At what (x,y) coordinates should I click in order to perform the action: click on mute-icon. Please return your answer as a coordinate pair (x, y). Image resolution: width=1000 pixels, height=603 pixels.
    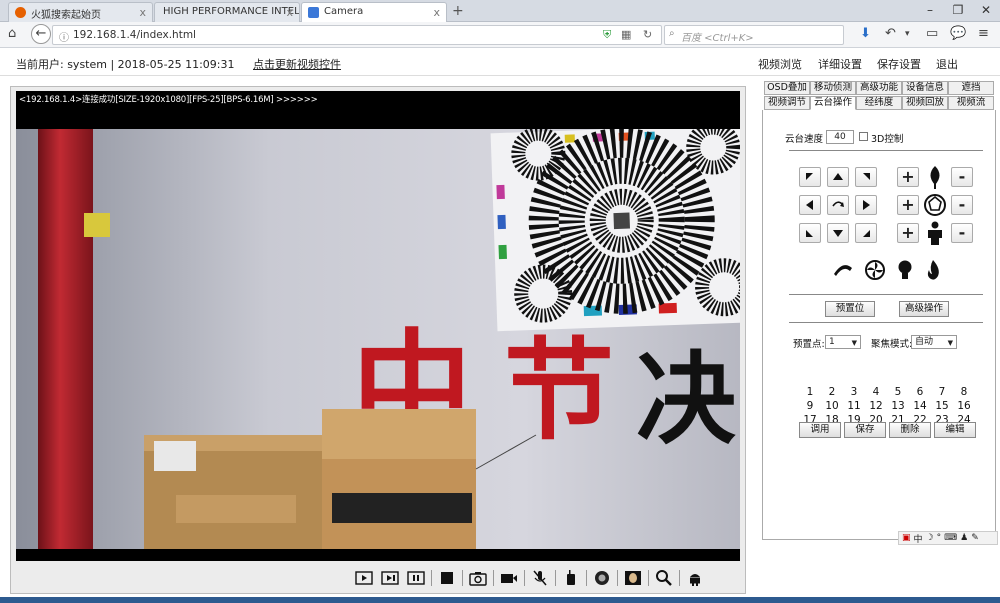
    Looking at the image, I should click on (540, 578).